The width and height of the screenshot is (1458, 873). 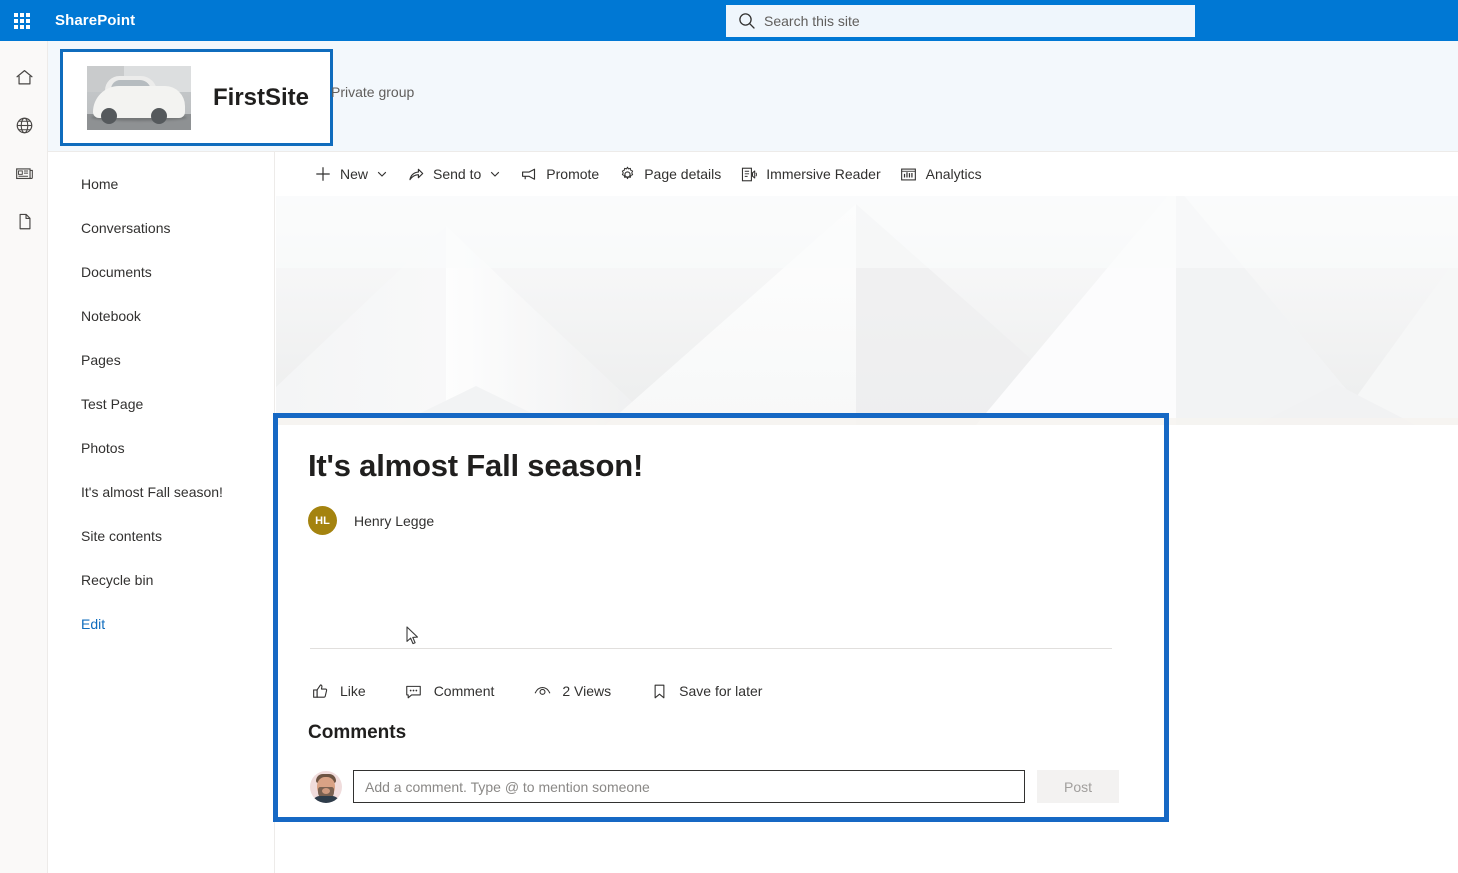 I want to click on site-identity-button: FirstSite, so click(x=196, y=97).